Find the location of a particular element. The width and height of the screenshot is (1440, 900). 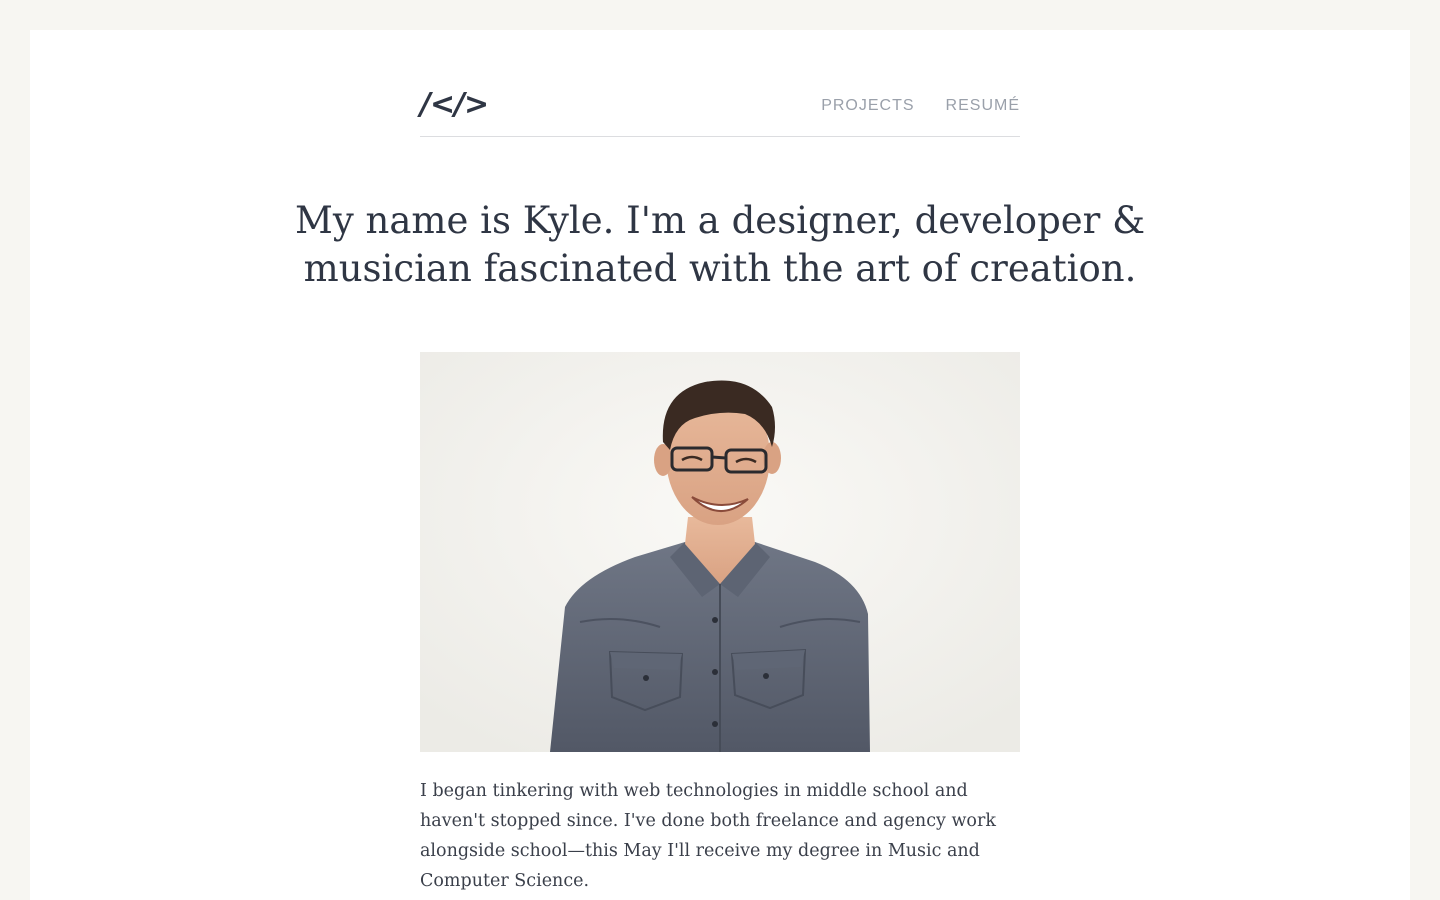

nav-link-projects: PROJECTS is located at coordinates (867, 106).